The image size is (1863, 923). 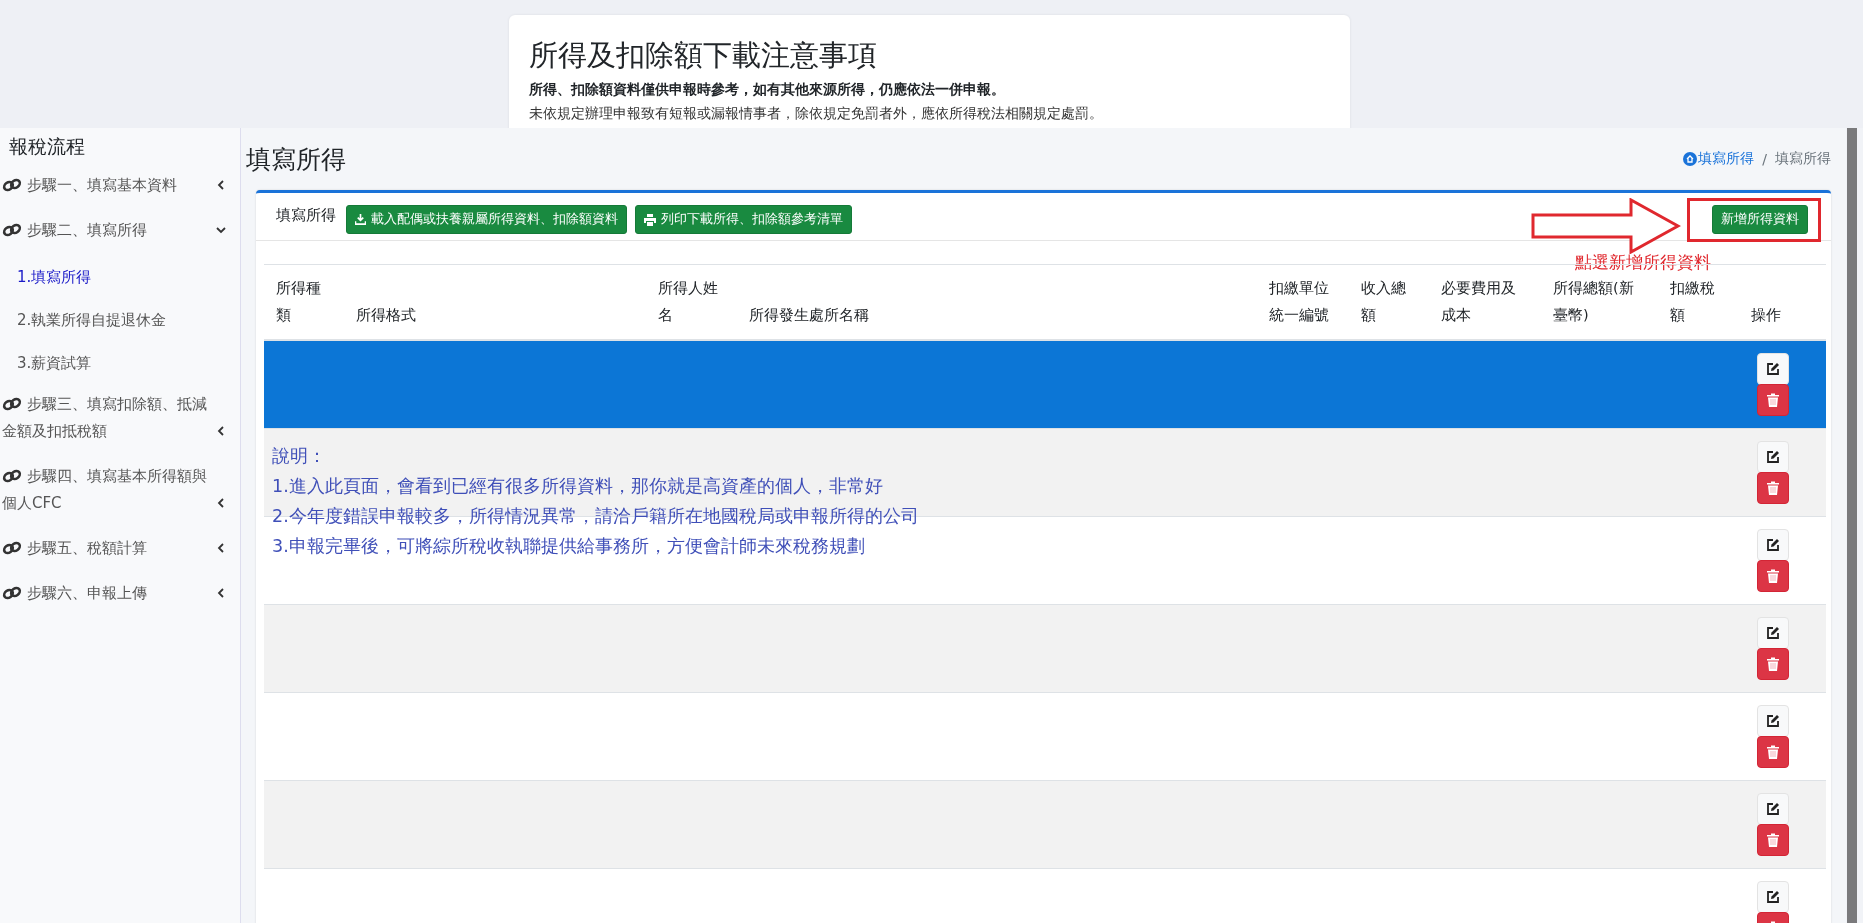 I want to click on notice-title: 所得及扣除額下載注意事項, so click(x=703, y=55).